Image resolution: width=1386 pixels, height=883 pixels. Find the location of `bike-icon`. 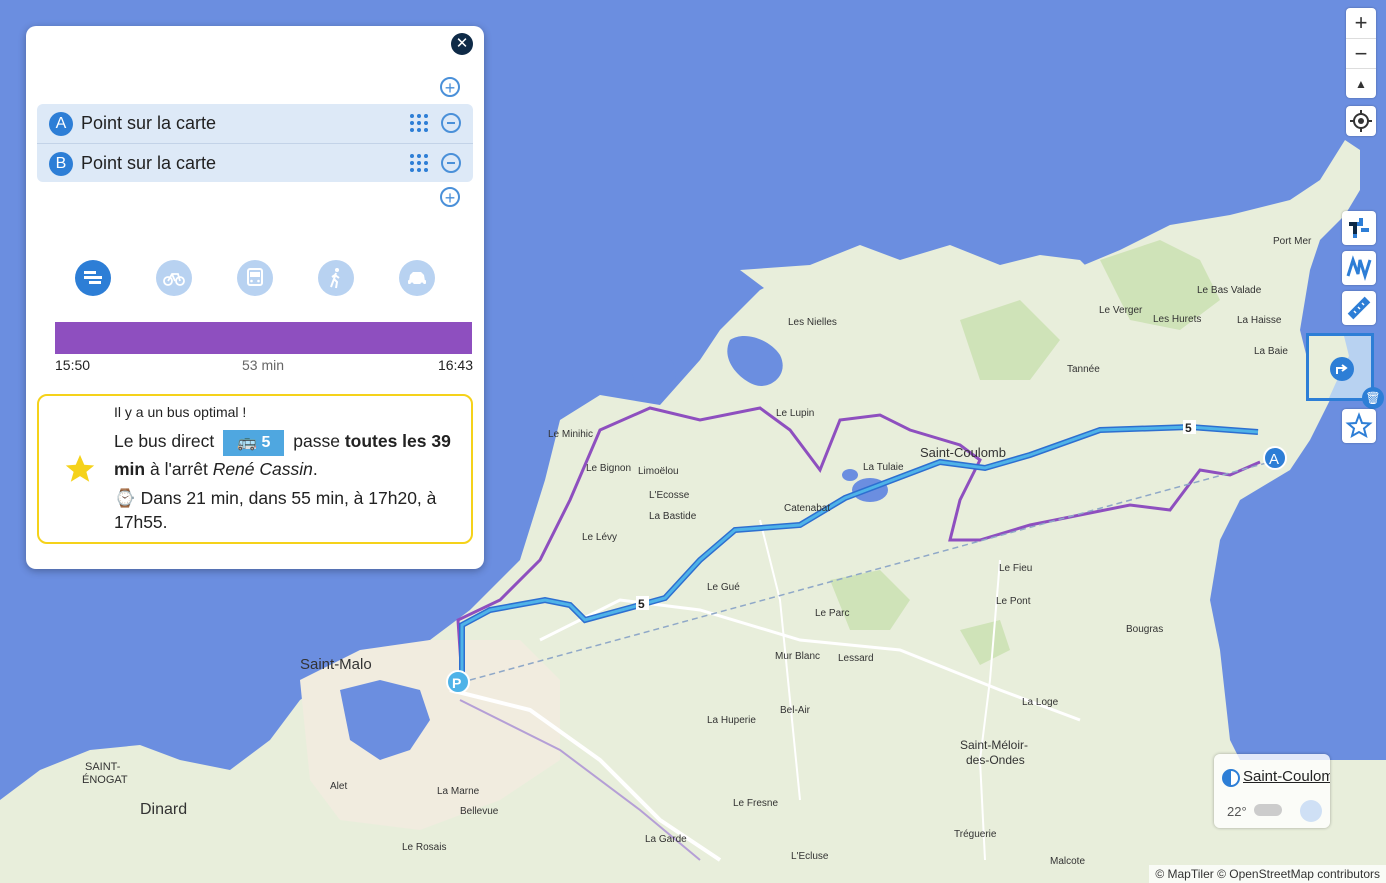

bike-icon is located at coordinates (174, 279).